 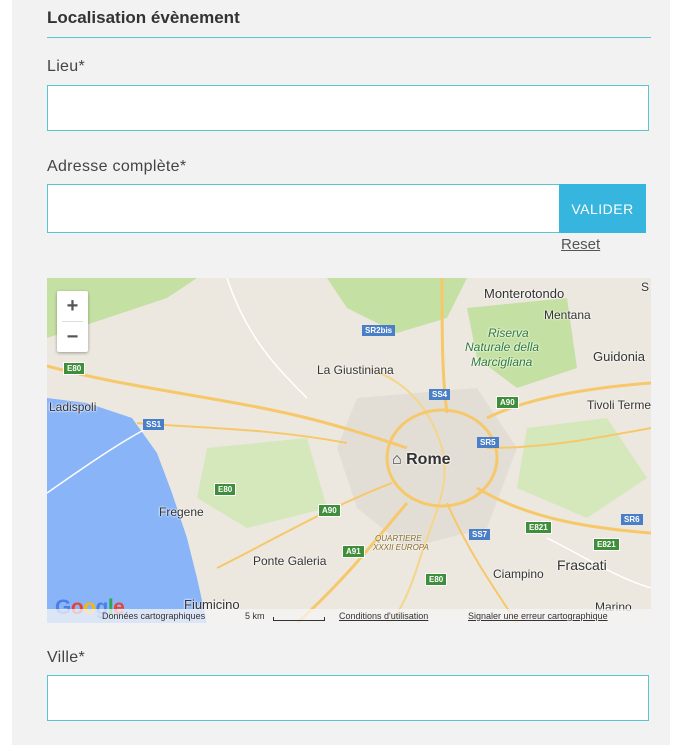 What do you see at coordinates (488, 442) in the screenshot?
I see `road-shield: SR5` at bounding box center [488, 442].